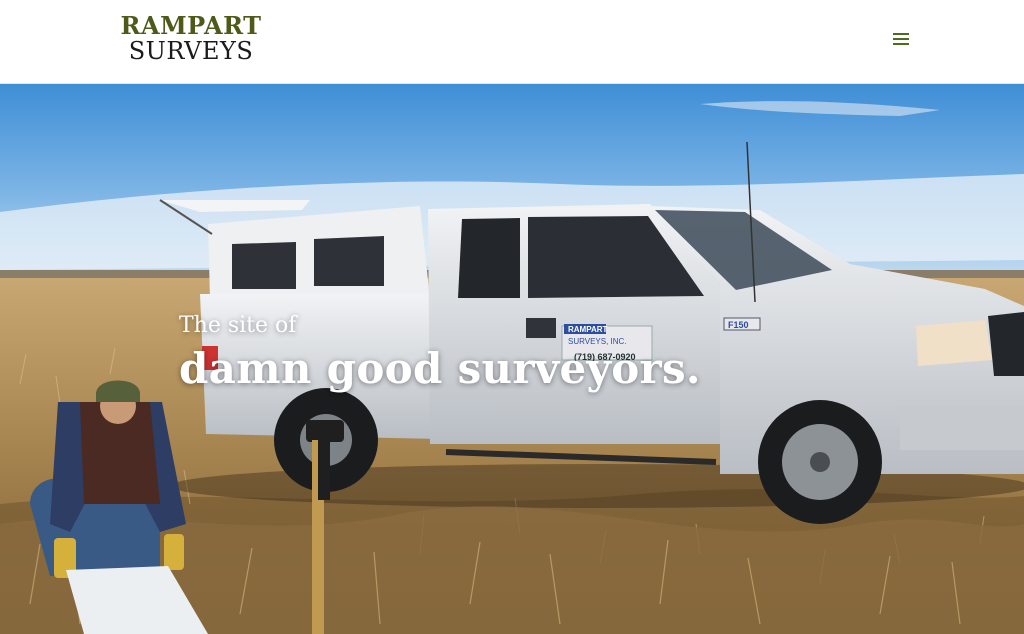 The height and width of the screenshot is (634, 1024). Describe the element at coordinates (512, 42) in the screenshot. I see `site-header: RAMPART SURVEYS` at that location.